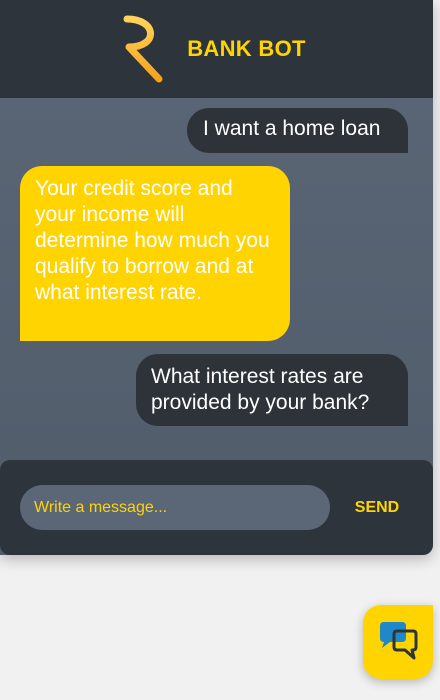 The height and width of the screenshot is (700, 440). I want to click on message-input, so click(175, 507).